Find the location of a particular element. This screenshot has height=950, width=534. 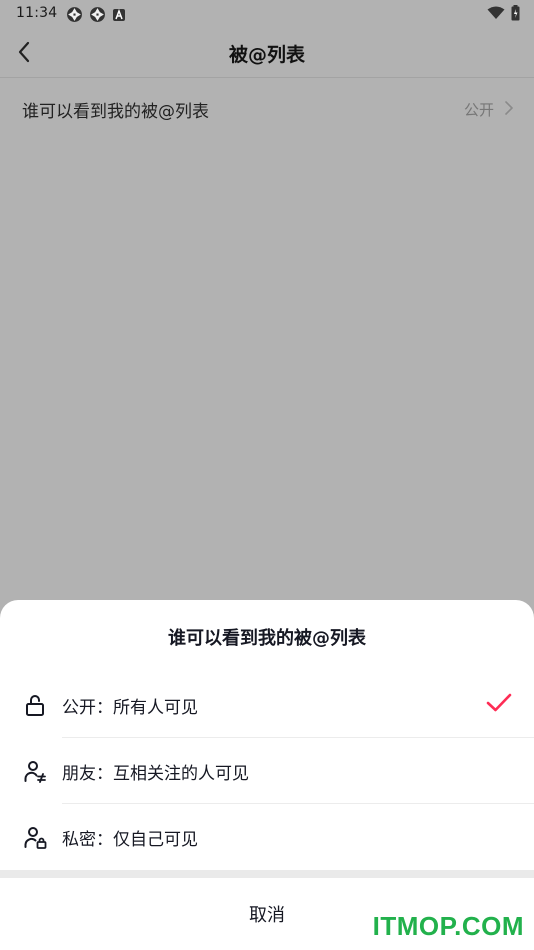

option-public: 公开：所有人可见 is located at coordinates (267, 705).